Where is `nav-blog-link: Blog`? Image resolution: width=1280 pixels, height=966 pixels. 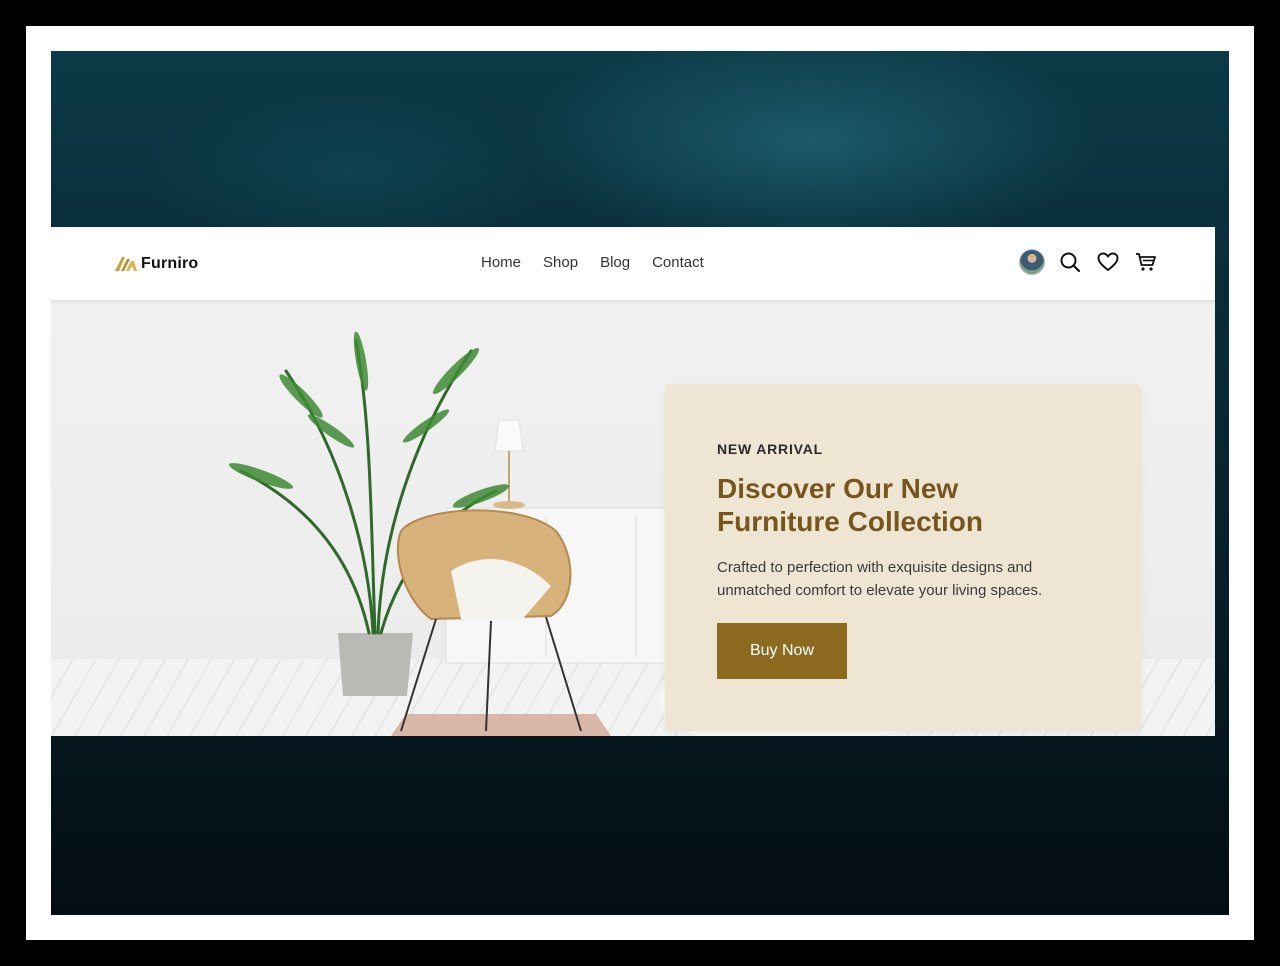
nav-blog-link: Blog is located at coordinates (615, 262).